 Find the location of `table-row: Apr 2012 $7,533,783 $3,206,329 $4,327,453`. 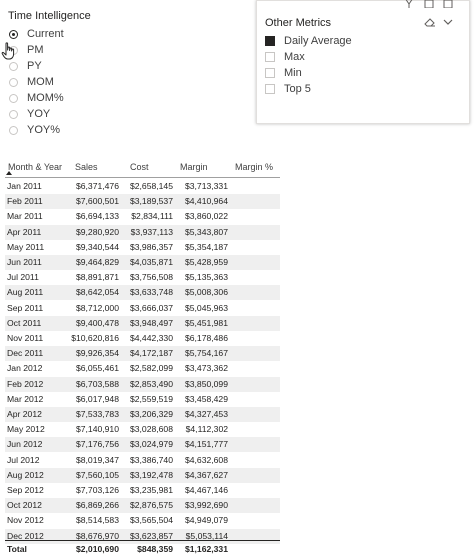

table-row: Apr 2012 $7,533,783 $3,206,329 $4,327,453 is located at coordinates (142, 414).